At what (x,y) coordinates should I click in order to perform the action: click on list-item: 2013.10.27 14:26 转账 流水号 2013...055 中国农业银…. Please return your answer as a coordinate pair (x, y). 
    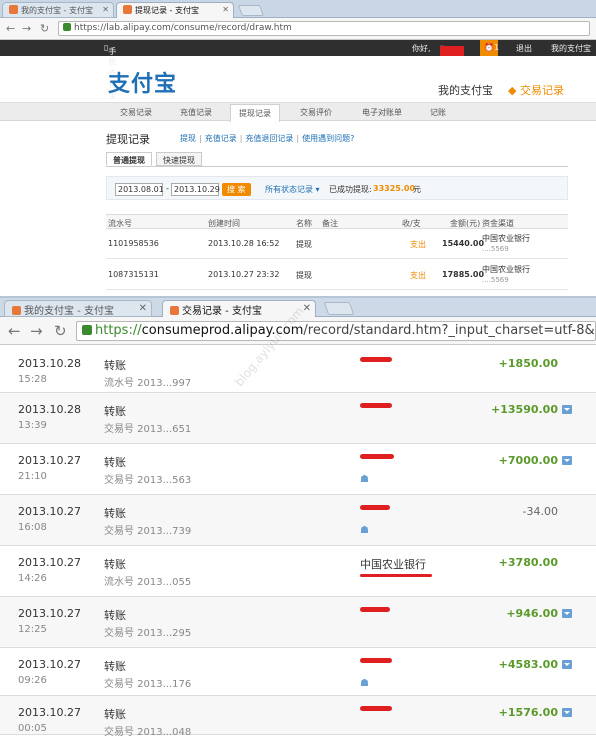
    Looking at the image, I should click on (298, 571).